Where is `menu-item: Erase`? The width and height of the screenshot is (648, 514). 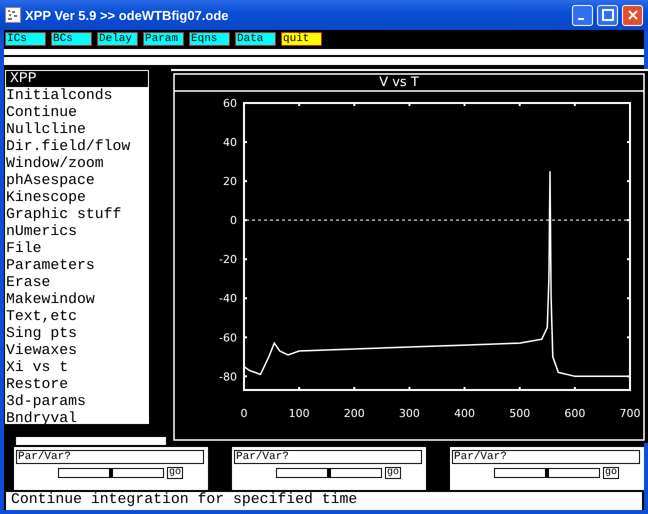
menu-item: Erase is located at coordinates (77, 283).